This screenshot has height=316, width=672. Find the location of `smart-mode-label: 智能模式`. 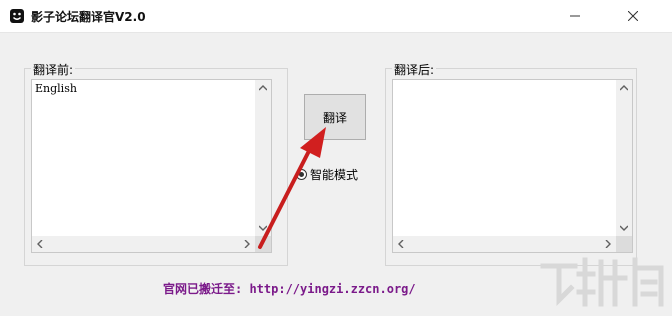

smart-mode-label: 智能模式 is located at coordinates (334, 174).